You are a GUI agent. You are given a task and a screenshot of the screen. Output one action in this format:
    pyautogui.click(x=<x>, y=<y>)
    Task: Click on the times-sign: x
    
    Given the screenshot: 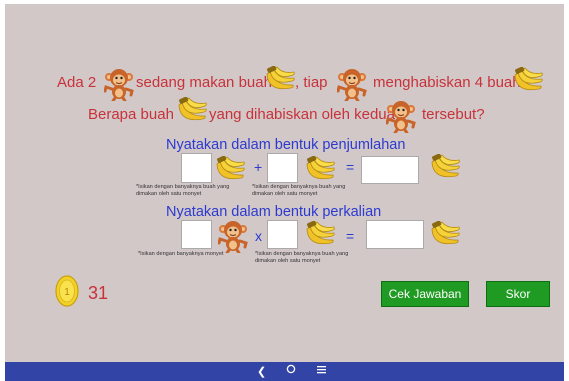 What is the action you would take?
    pyautogui.click(x=258, y=236)
    